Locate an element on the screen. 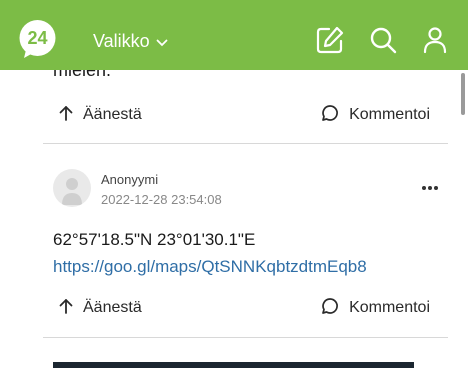 Image resolution: width=468 pixels, height=368 pixels. post-coordinates: 62°57'18.5"N 23°01'30.1"E is located at coordinates (154, 239).